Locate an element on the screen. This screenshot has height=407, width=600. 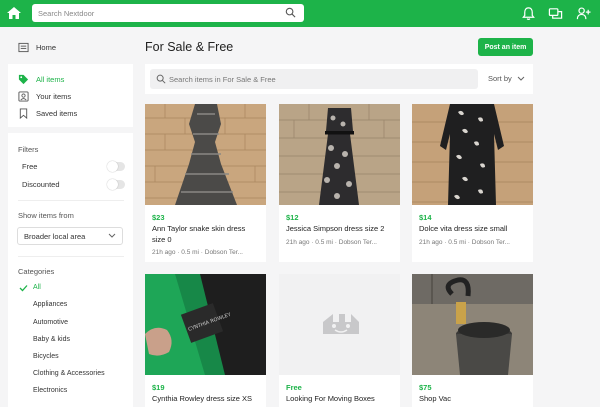
person-box-icon is located at coordinates (23, 96).